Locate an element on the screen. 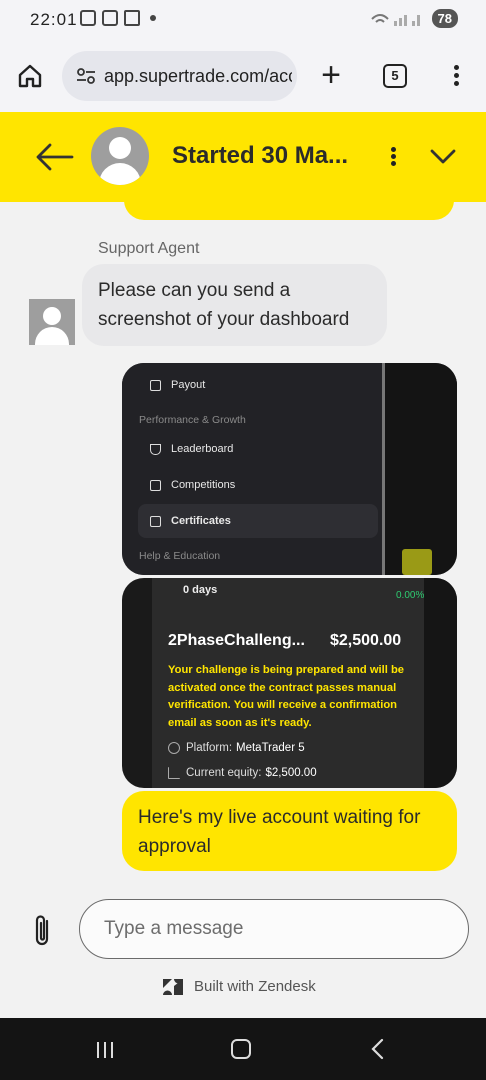  tab-switcher-button: 5 is located at coordinates (395, 76).